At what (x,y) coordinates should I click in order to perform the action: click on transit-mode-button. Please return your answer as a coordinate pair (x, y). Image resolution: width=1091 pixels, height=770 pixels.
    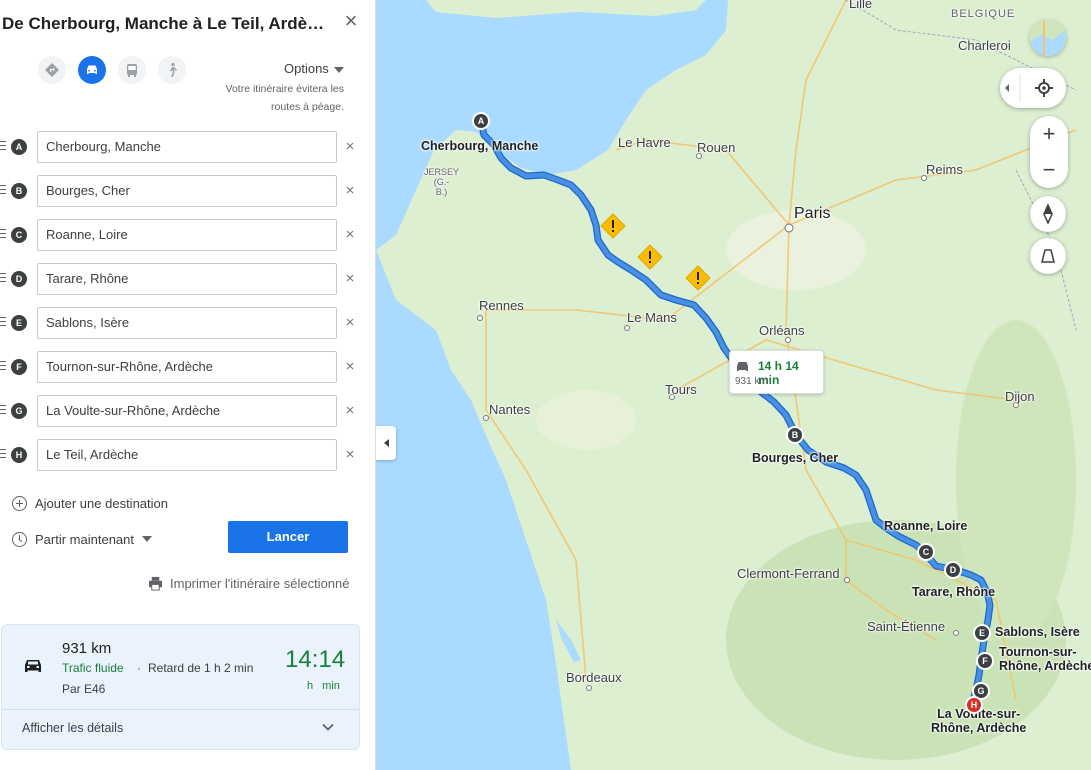
    Looking at the image, I should click on (132, 70).